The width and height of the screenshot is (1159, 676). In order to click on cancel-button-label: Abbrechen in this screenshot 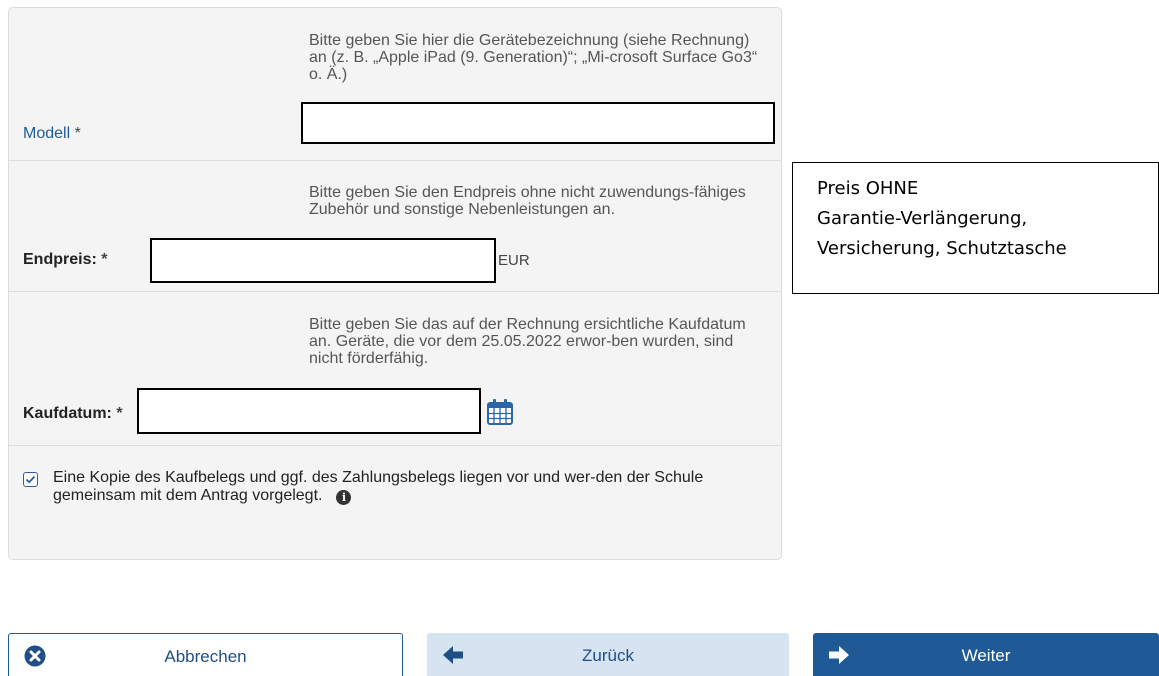, I will do `click(205, 656)`.